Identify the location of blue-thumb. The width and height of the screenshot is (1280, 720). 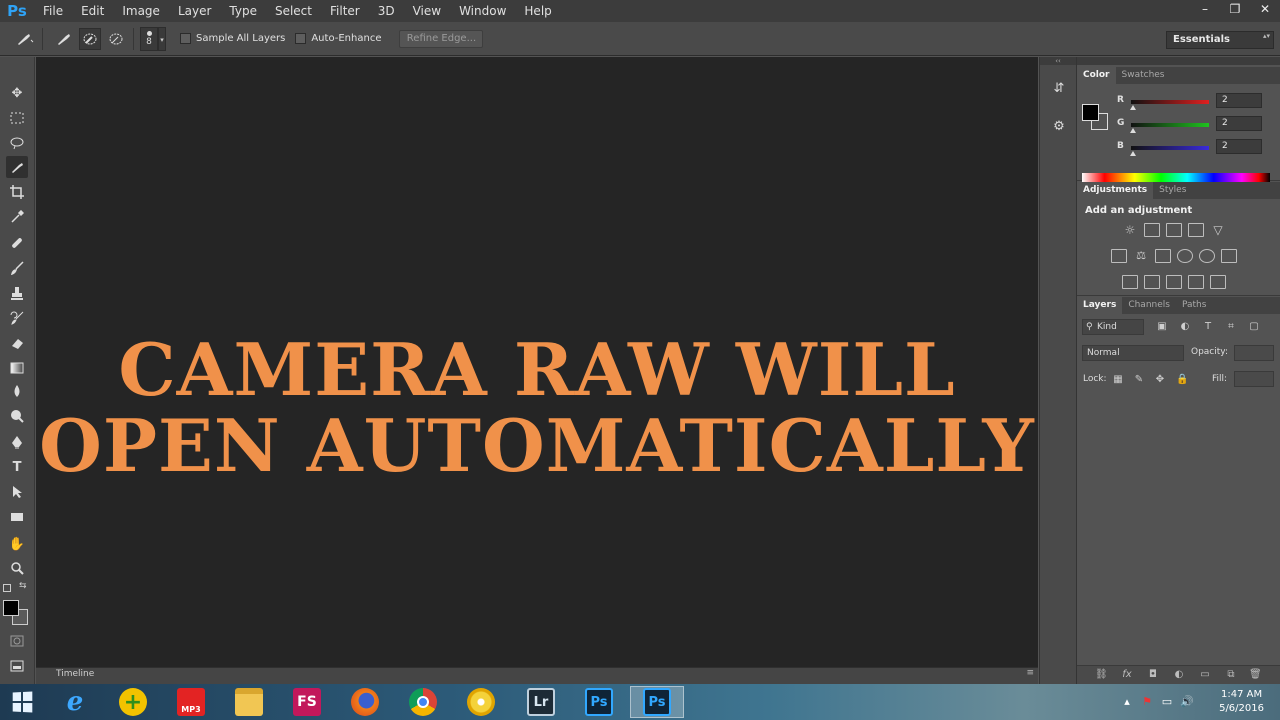
(1133, 153).